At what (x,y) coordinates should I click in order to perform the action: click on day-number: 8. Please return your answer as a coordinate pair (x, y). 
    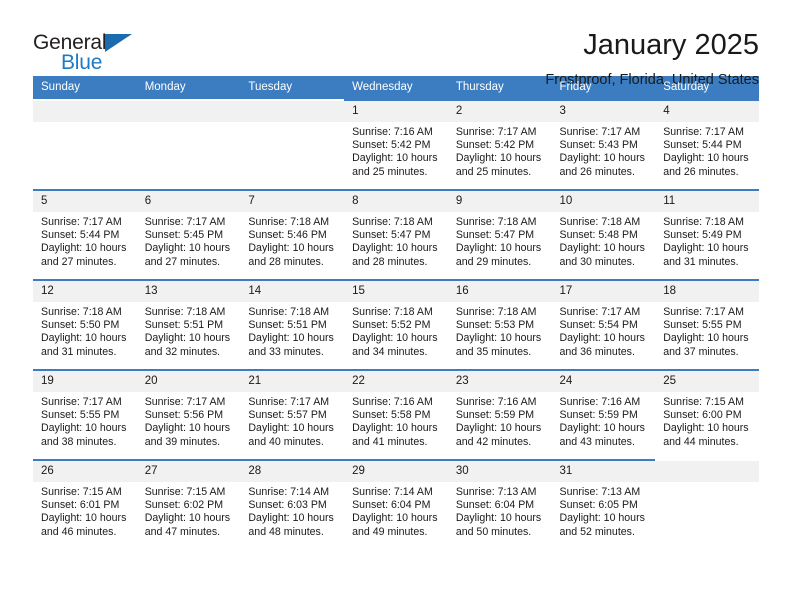
    Looking at the image, I should click on (396, 201).